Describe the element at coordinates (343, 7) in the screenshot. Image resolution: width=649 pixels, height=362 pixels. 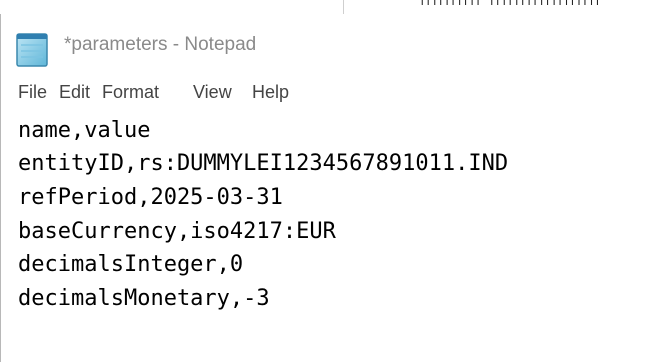
I see `background-window-edge` at that location.